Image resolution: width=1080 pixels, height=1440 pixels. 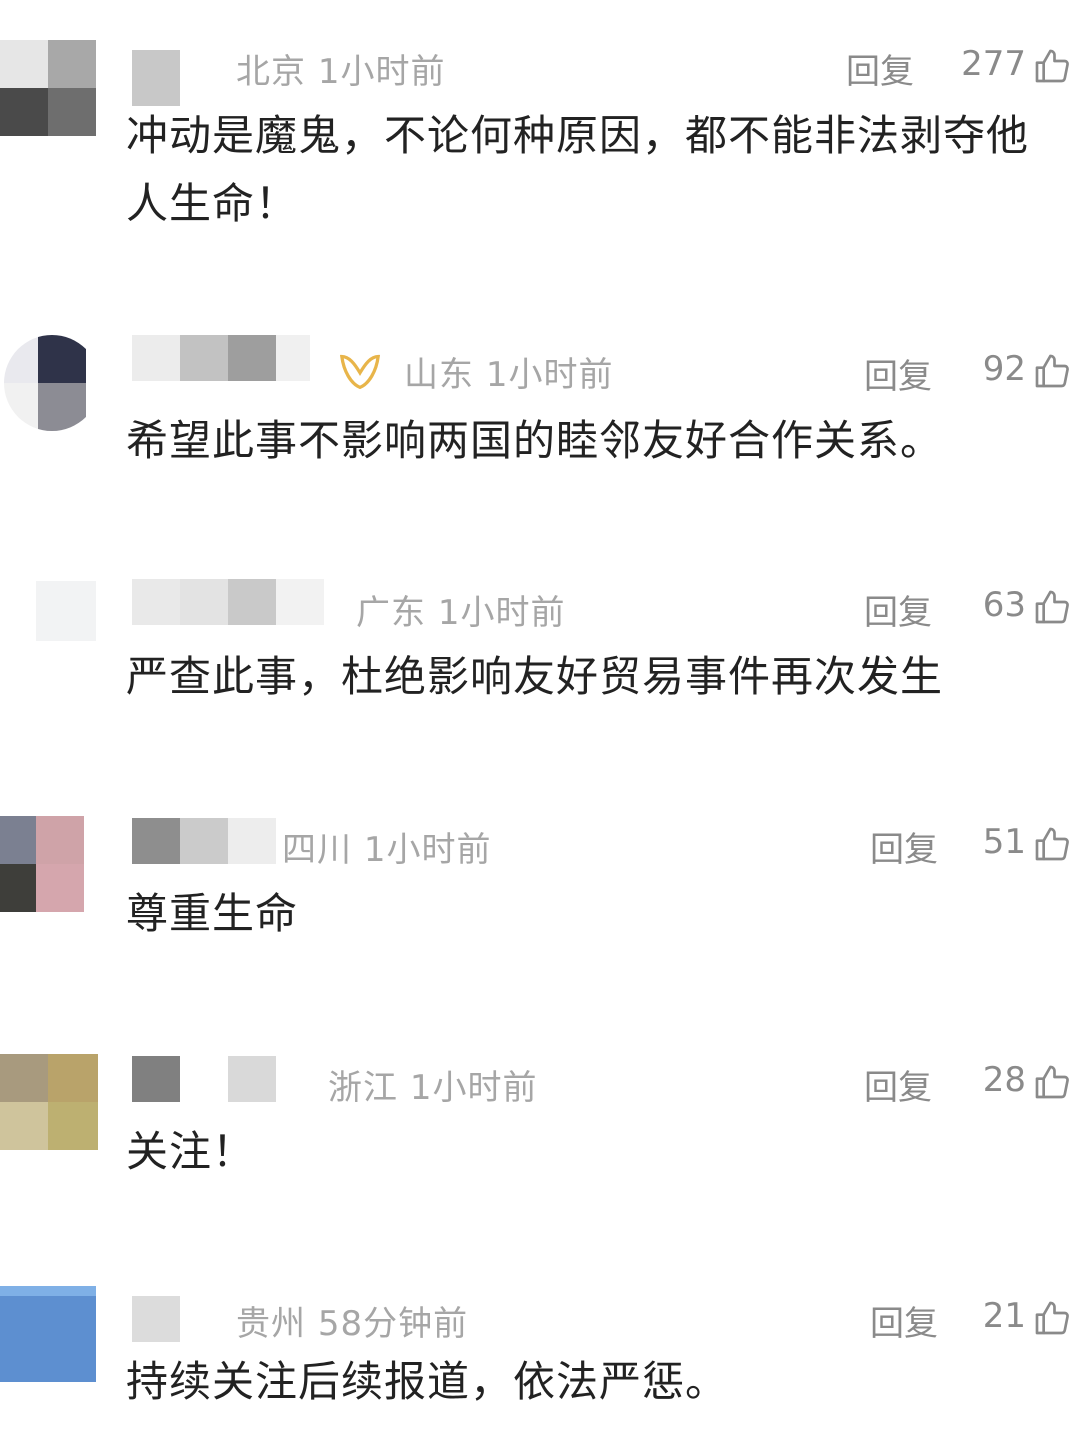 I want to click on comment-text: 希望此事不影响两国的睦邻友好合作关系。, so click(x=535, y=440).